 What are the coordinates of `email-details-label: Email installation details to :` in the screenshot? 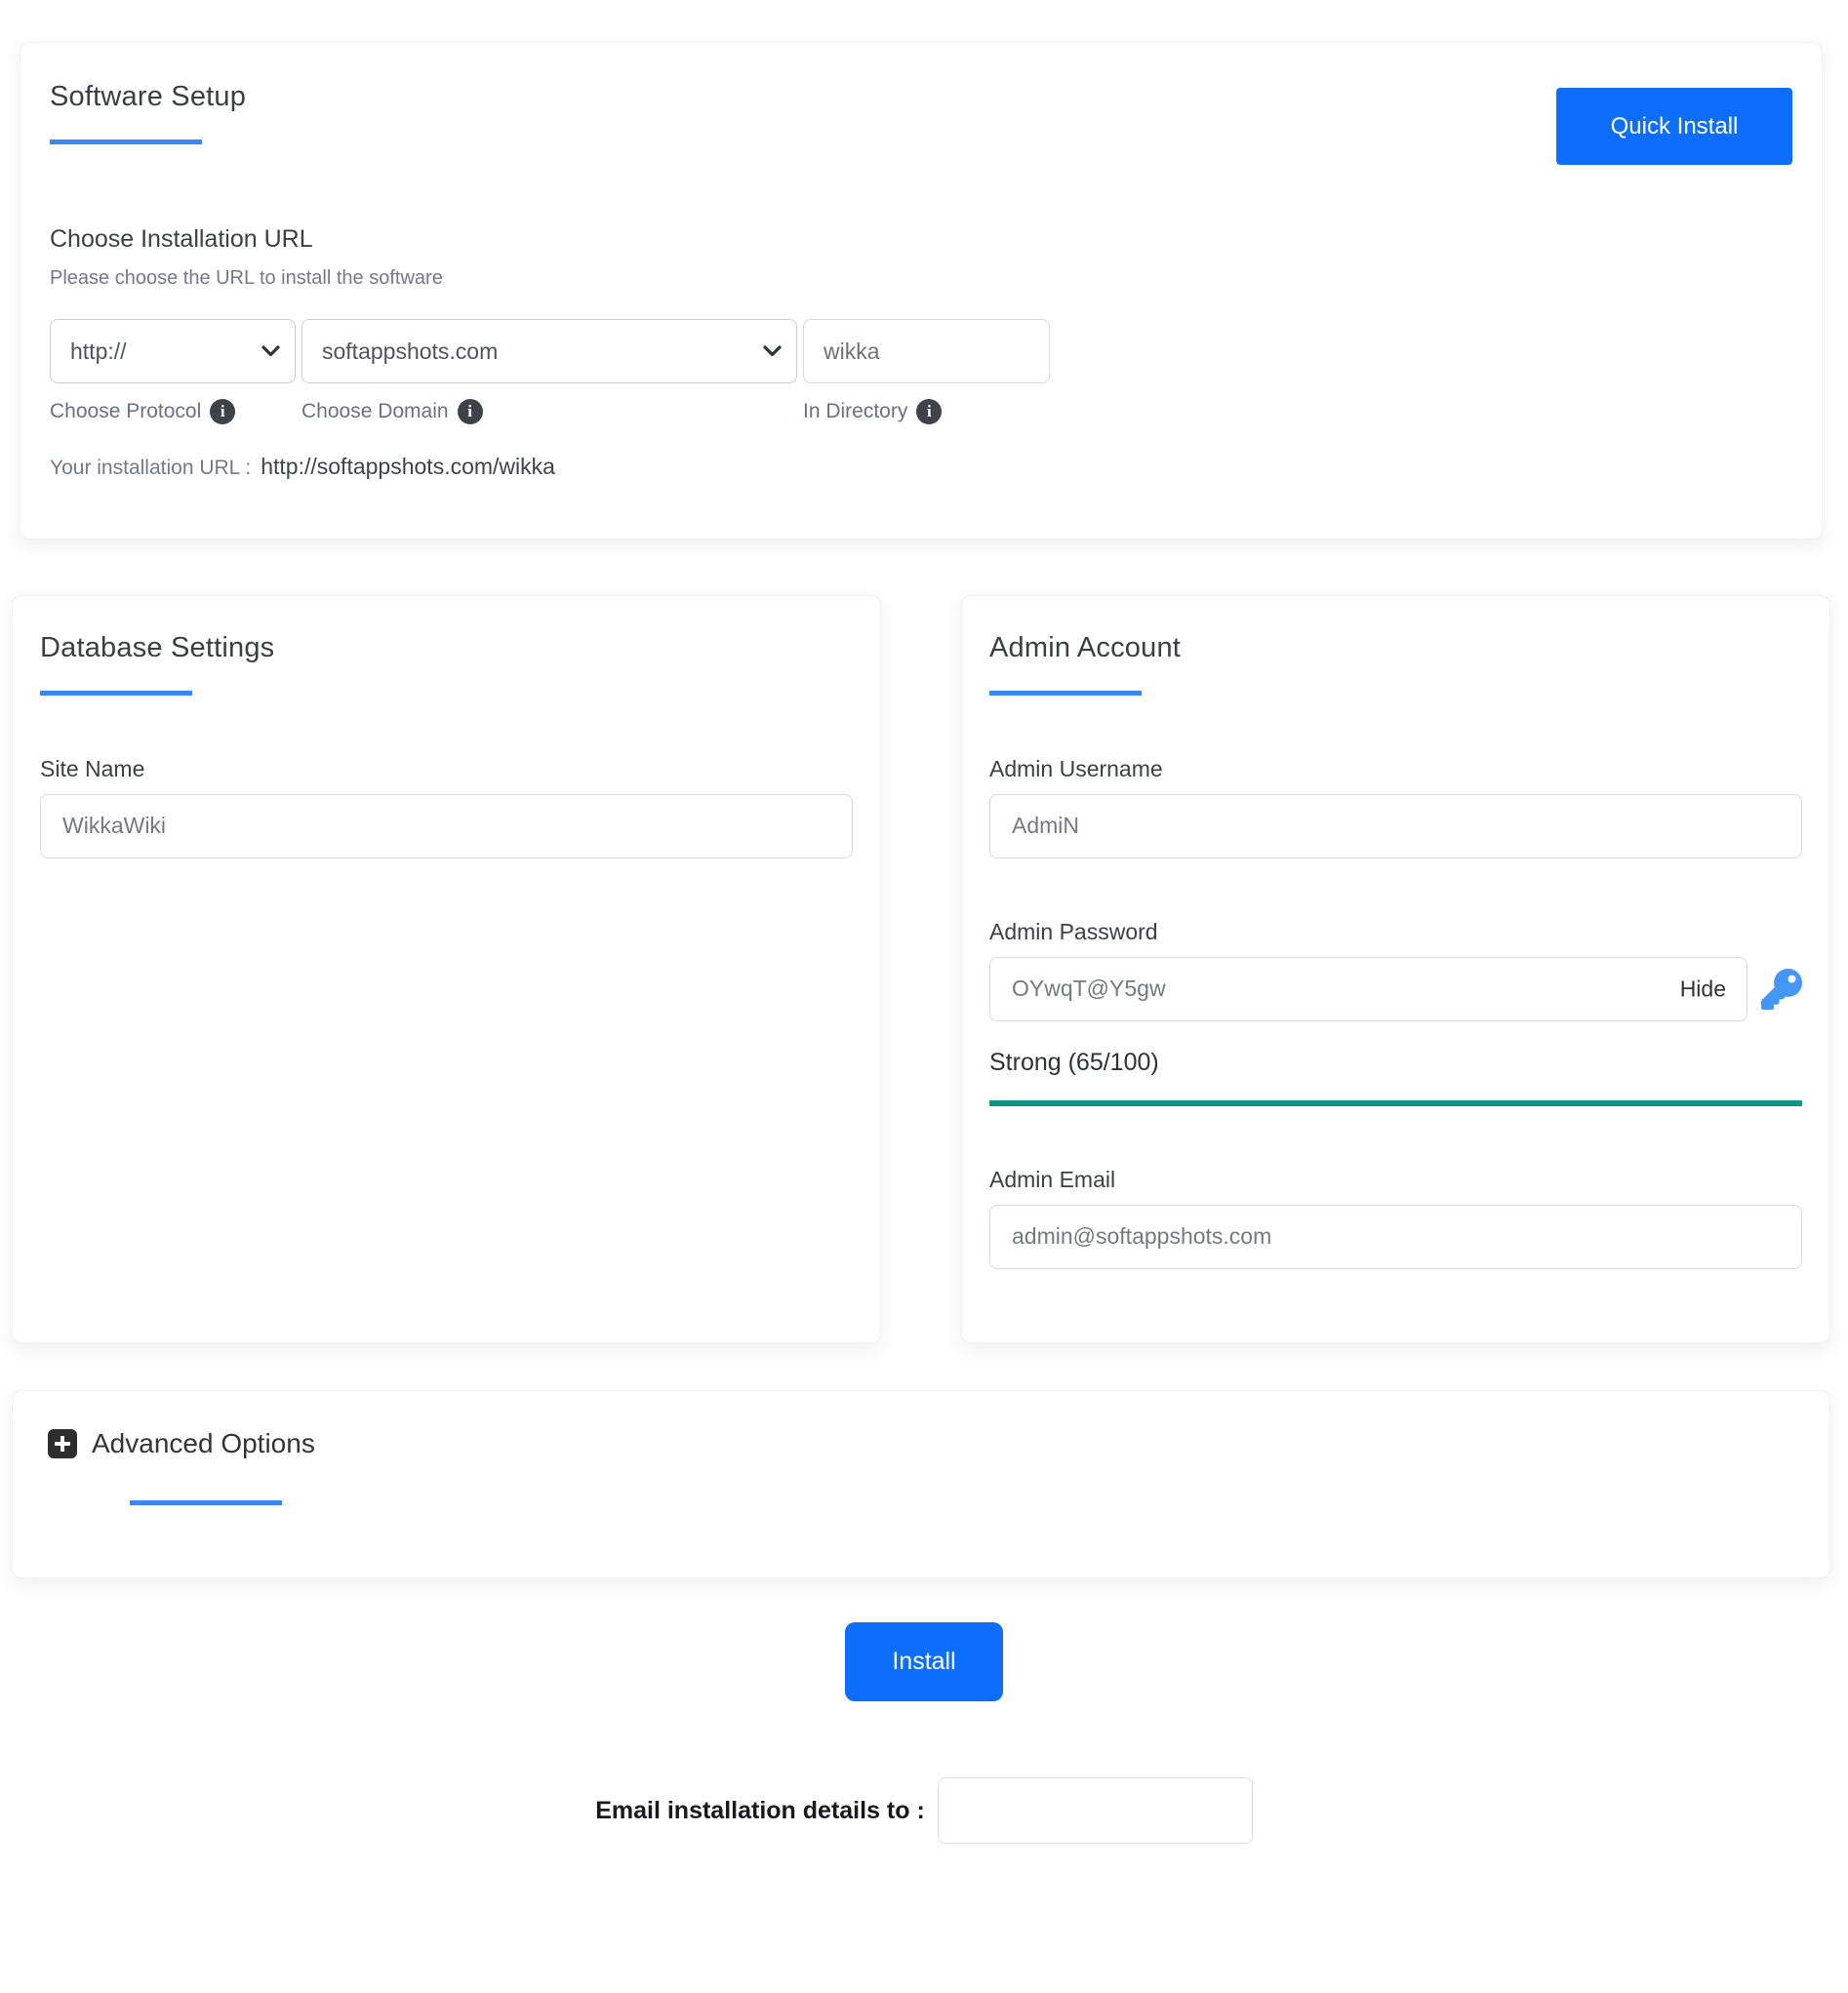 It's located at (760, 1810).